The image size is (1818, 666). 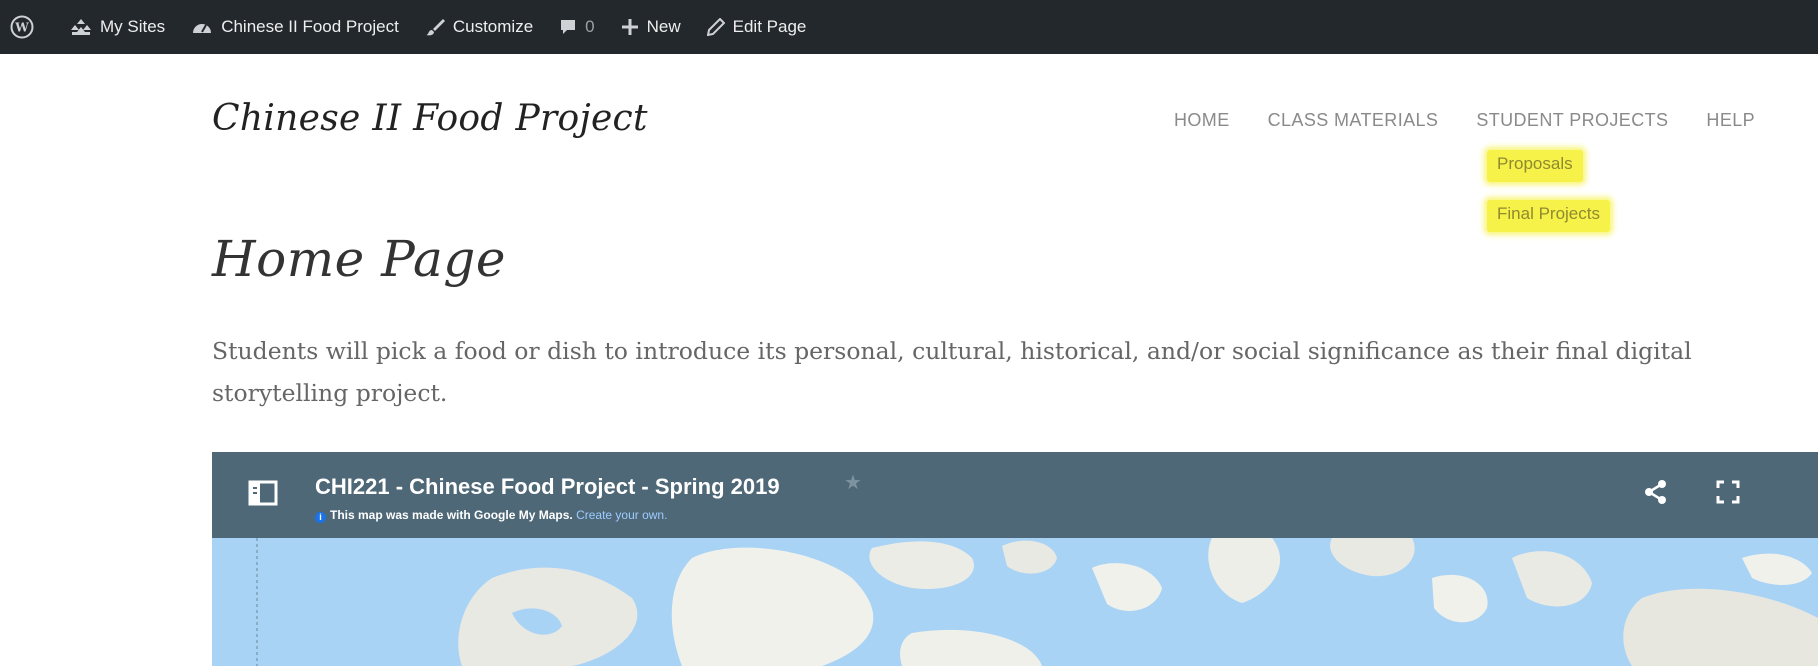 What do you see at coordinates (263, 495) in the screenshot?
I see `map-legend-toggle-icon` at bounding box center [263, 495].